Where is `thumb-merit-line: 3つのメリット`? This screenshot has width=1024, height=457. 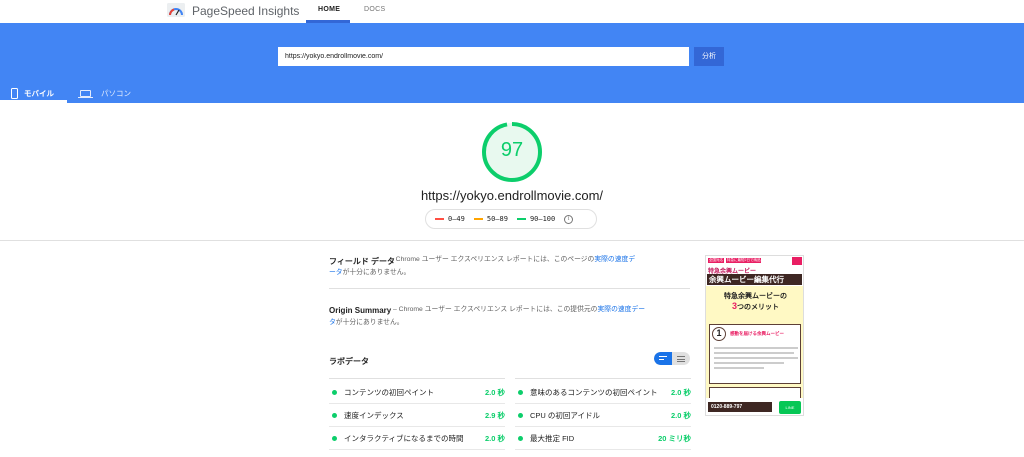 thumb-merit-line: 3つのメリット is located at coordinates (754, 306).